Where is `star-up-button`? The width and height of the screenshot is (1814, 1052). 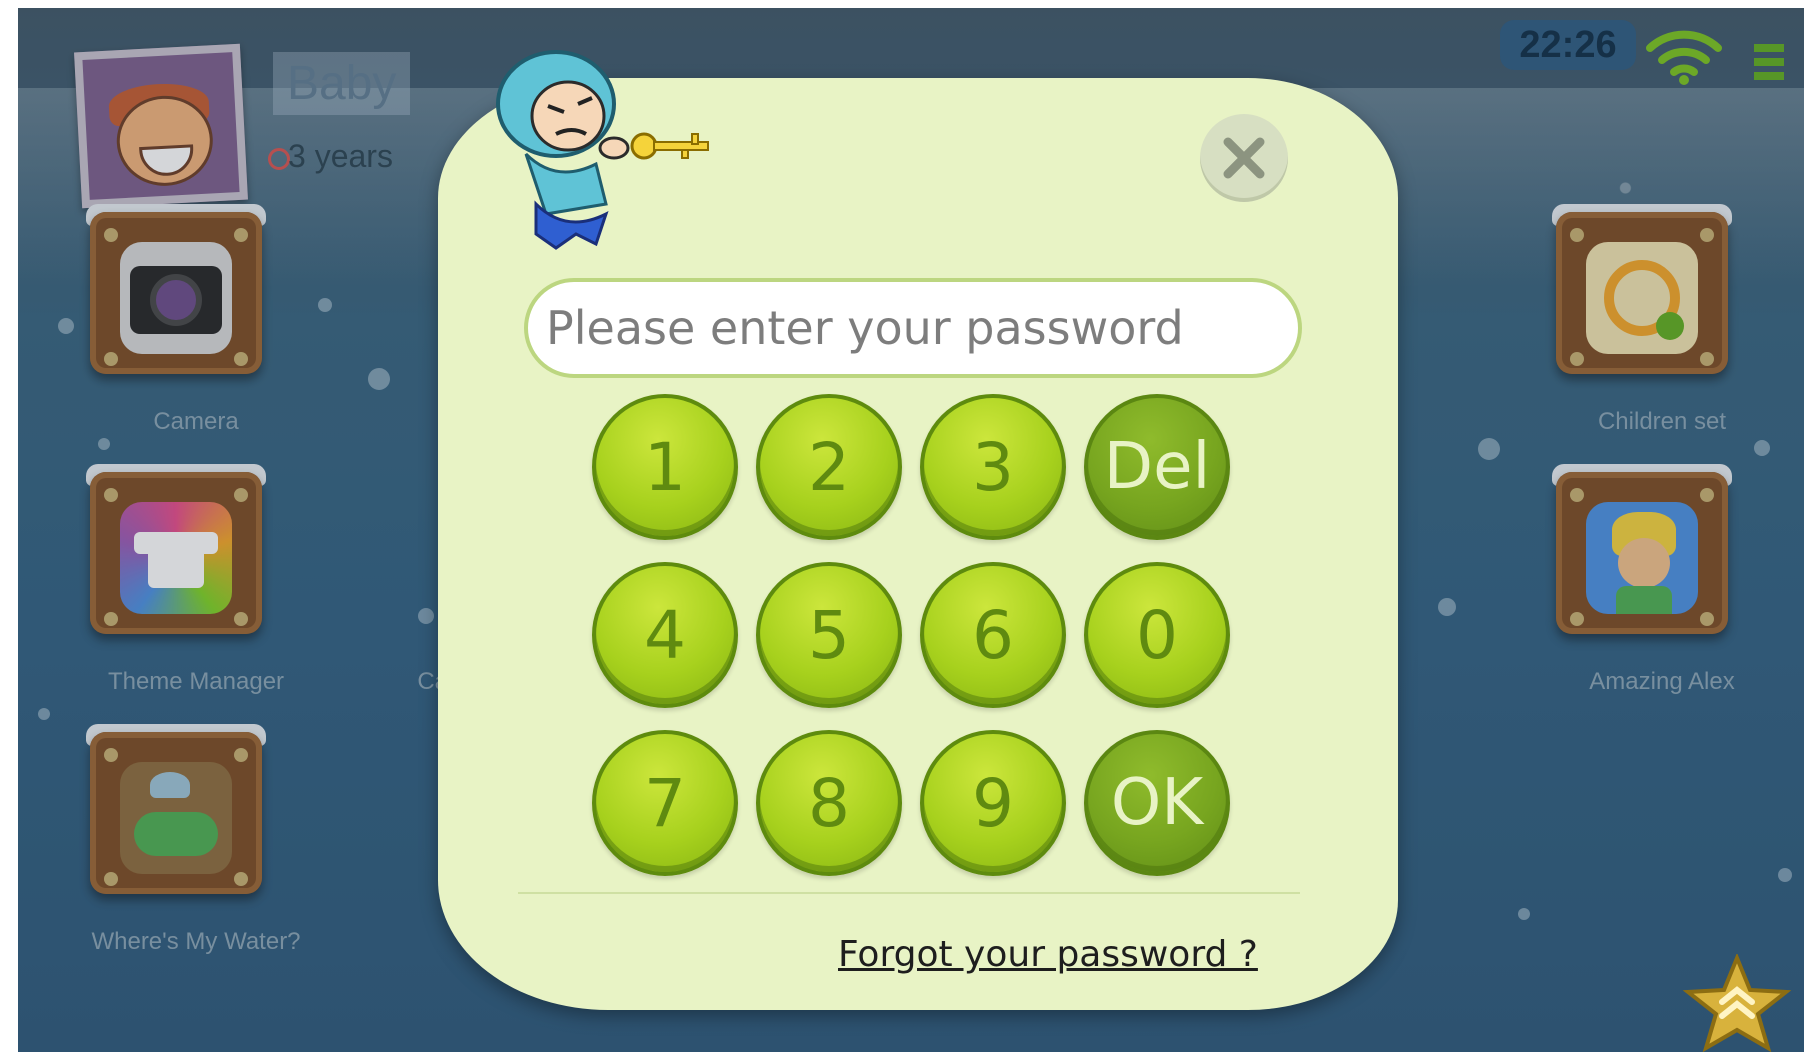
star-up-button is located at coordinates (1737, 1003).